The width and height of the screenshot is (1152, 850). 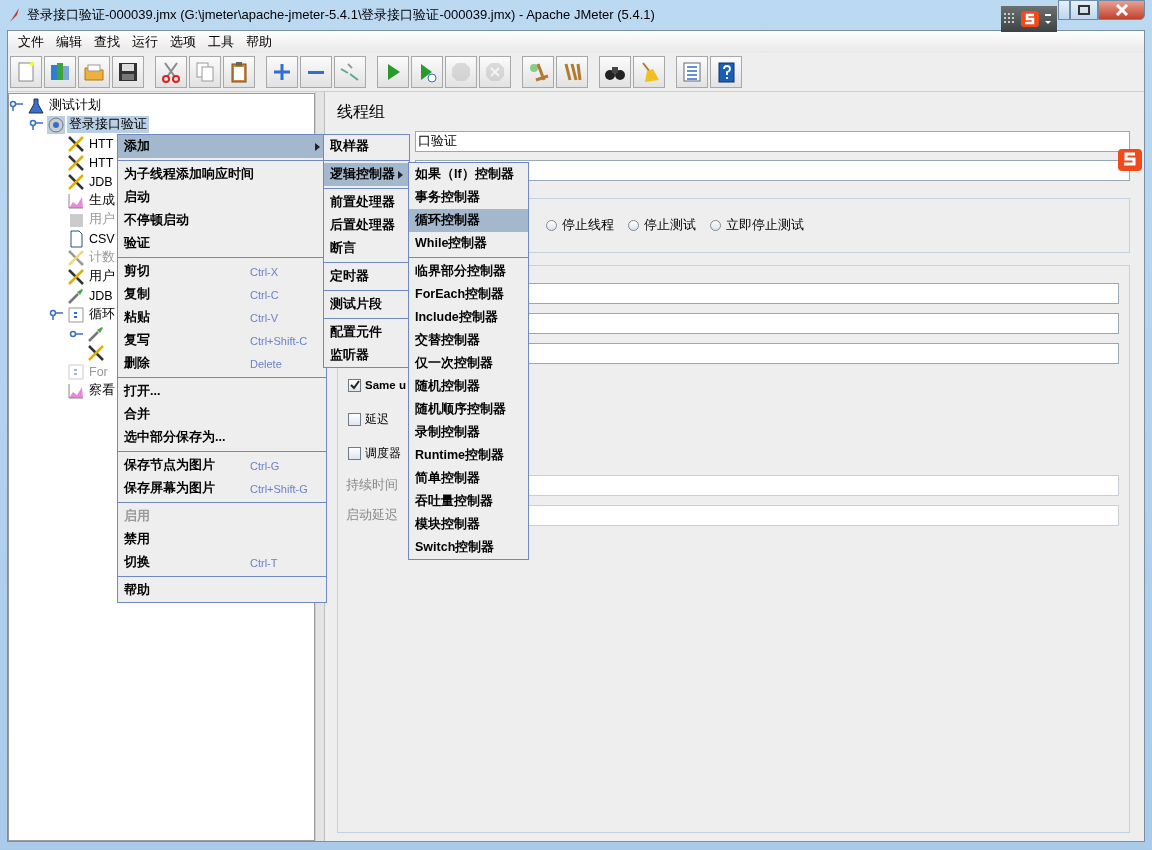 I want to click on window-title: 登录接口验证-000039.jmx (G:\jmeter\apache-jmeter-5.4.1\登录接口验证-000039.jmx) - Apache JMeter (5.4.1), so click(x=341, y=15).